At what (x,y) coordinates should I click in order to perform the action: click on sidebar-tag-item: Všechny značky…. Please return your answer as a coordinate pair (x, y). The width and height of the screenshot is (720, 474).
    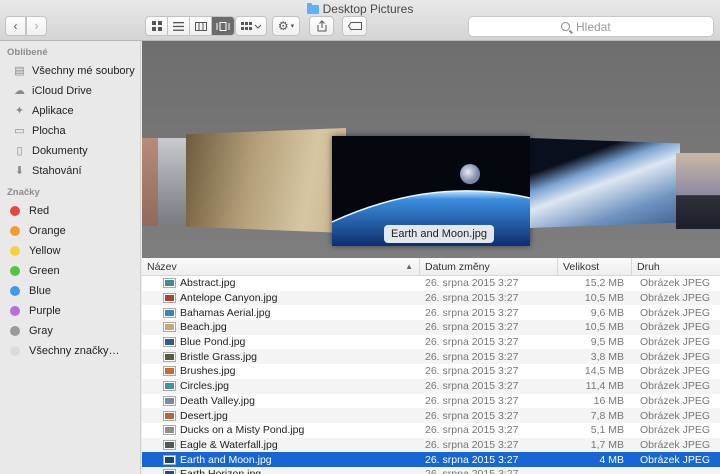
    Looking at the image, I should click on (70, 351).